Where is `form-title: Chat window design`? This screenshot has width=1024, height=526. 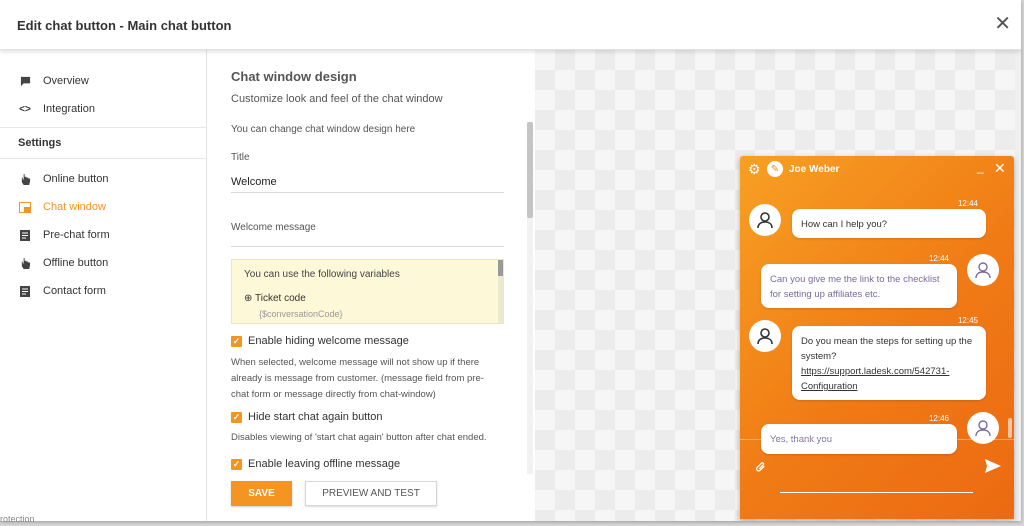 form-title: Chat window design is located at coordinates (294, 76).